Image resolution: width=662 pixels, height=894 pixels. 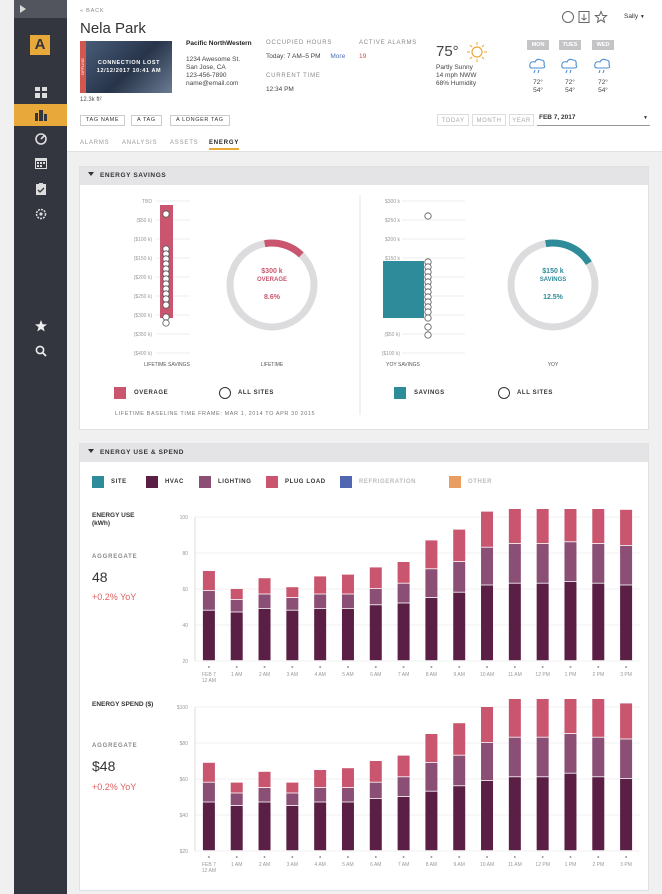 I want to click on circle-icon, so click(x=568, y=17).